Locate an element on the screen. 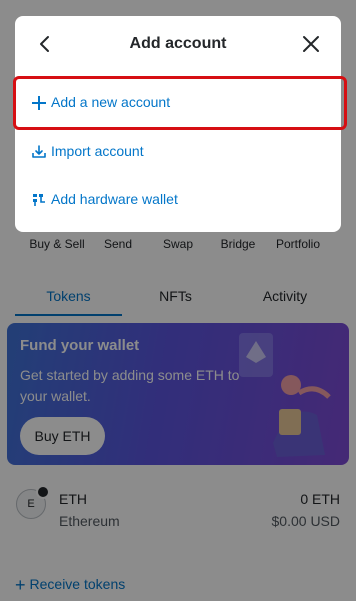 The width and height of the screenshot is (356, 601). import-account-option: Import account is located at coordinates (178, 152).